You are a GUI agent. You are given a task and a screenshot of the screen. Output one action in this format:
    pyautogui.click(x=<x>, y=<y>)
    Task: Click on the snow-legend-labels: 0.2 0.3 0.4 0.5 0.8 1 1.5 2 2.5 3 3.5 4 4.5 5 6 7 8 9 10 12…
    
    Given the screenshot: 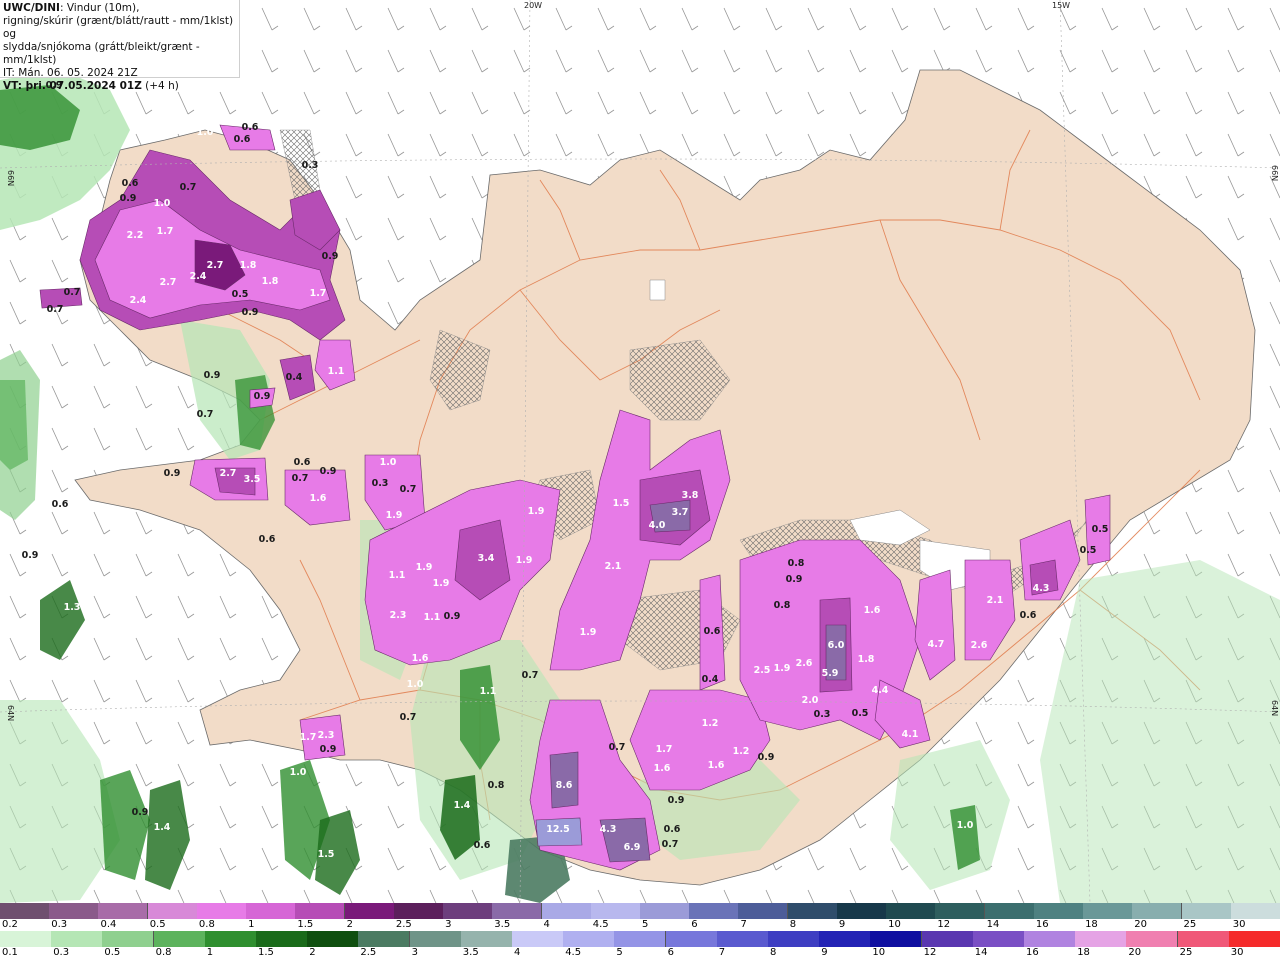 What is the action you would take?
    pyautogui.click(x=640, y=925)
    